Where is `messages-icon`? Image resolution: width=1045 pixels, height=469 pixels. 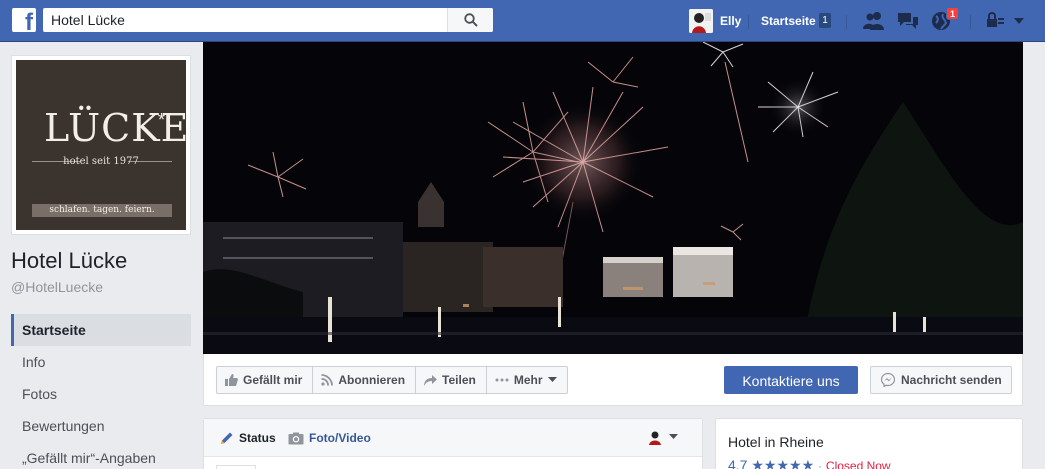 messages-icon is located at coordinates (908, 21).